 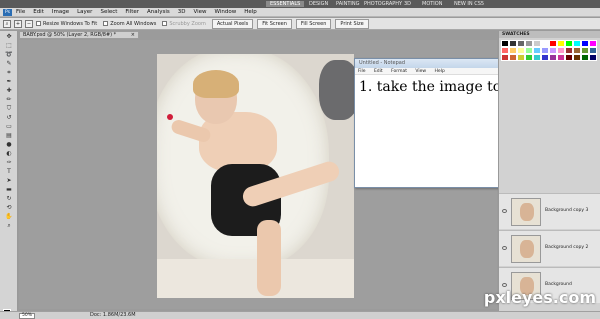 I want to click on menu-image: Image, so click(x=60, y=12).